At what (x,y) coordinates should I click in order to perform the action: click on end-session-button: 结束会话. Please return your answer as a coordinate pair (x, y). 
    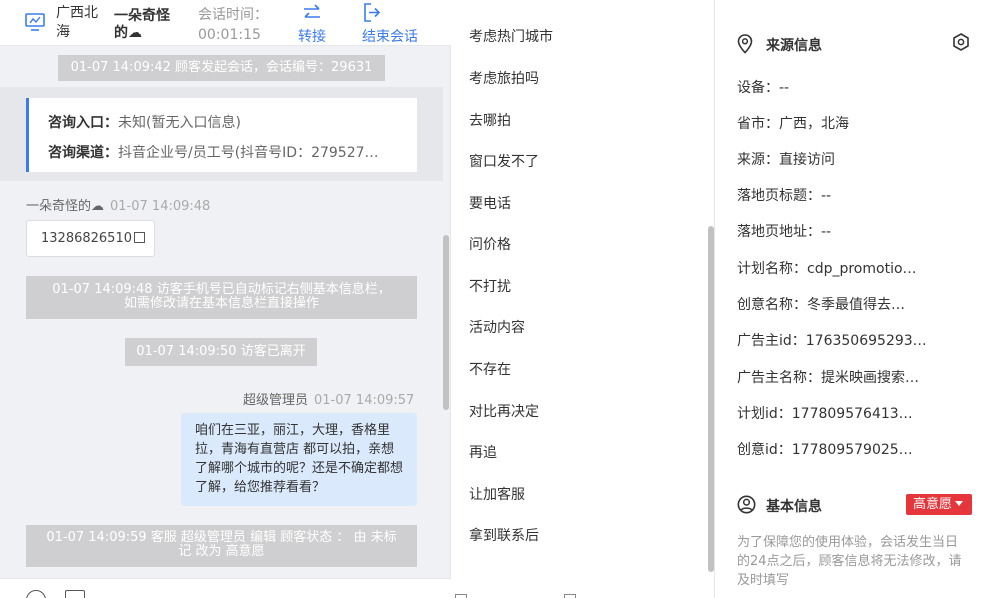
    Looking at the image, I should click on (390, 24).